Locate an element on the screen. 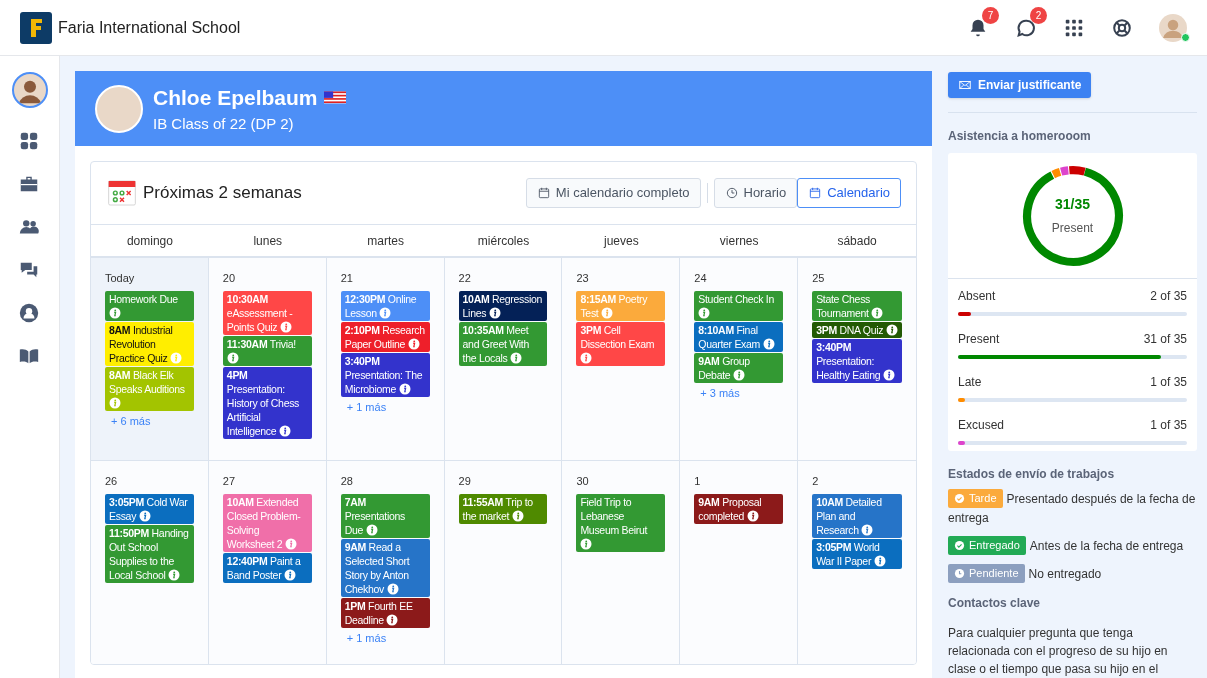 Image resolution: width=1207 pixels, height=678 pixels. weekday-header: viernes is located at coordinates (739, 241).